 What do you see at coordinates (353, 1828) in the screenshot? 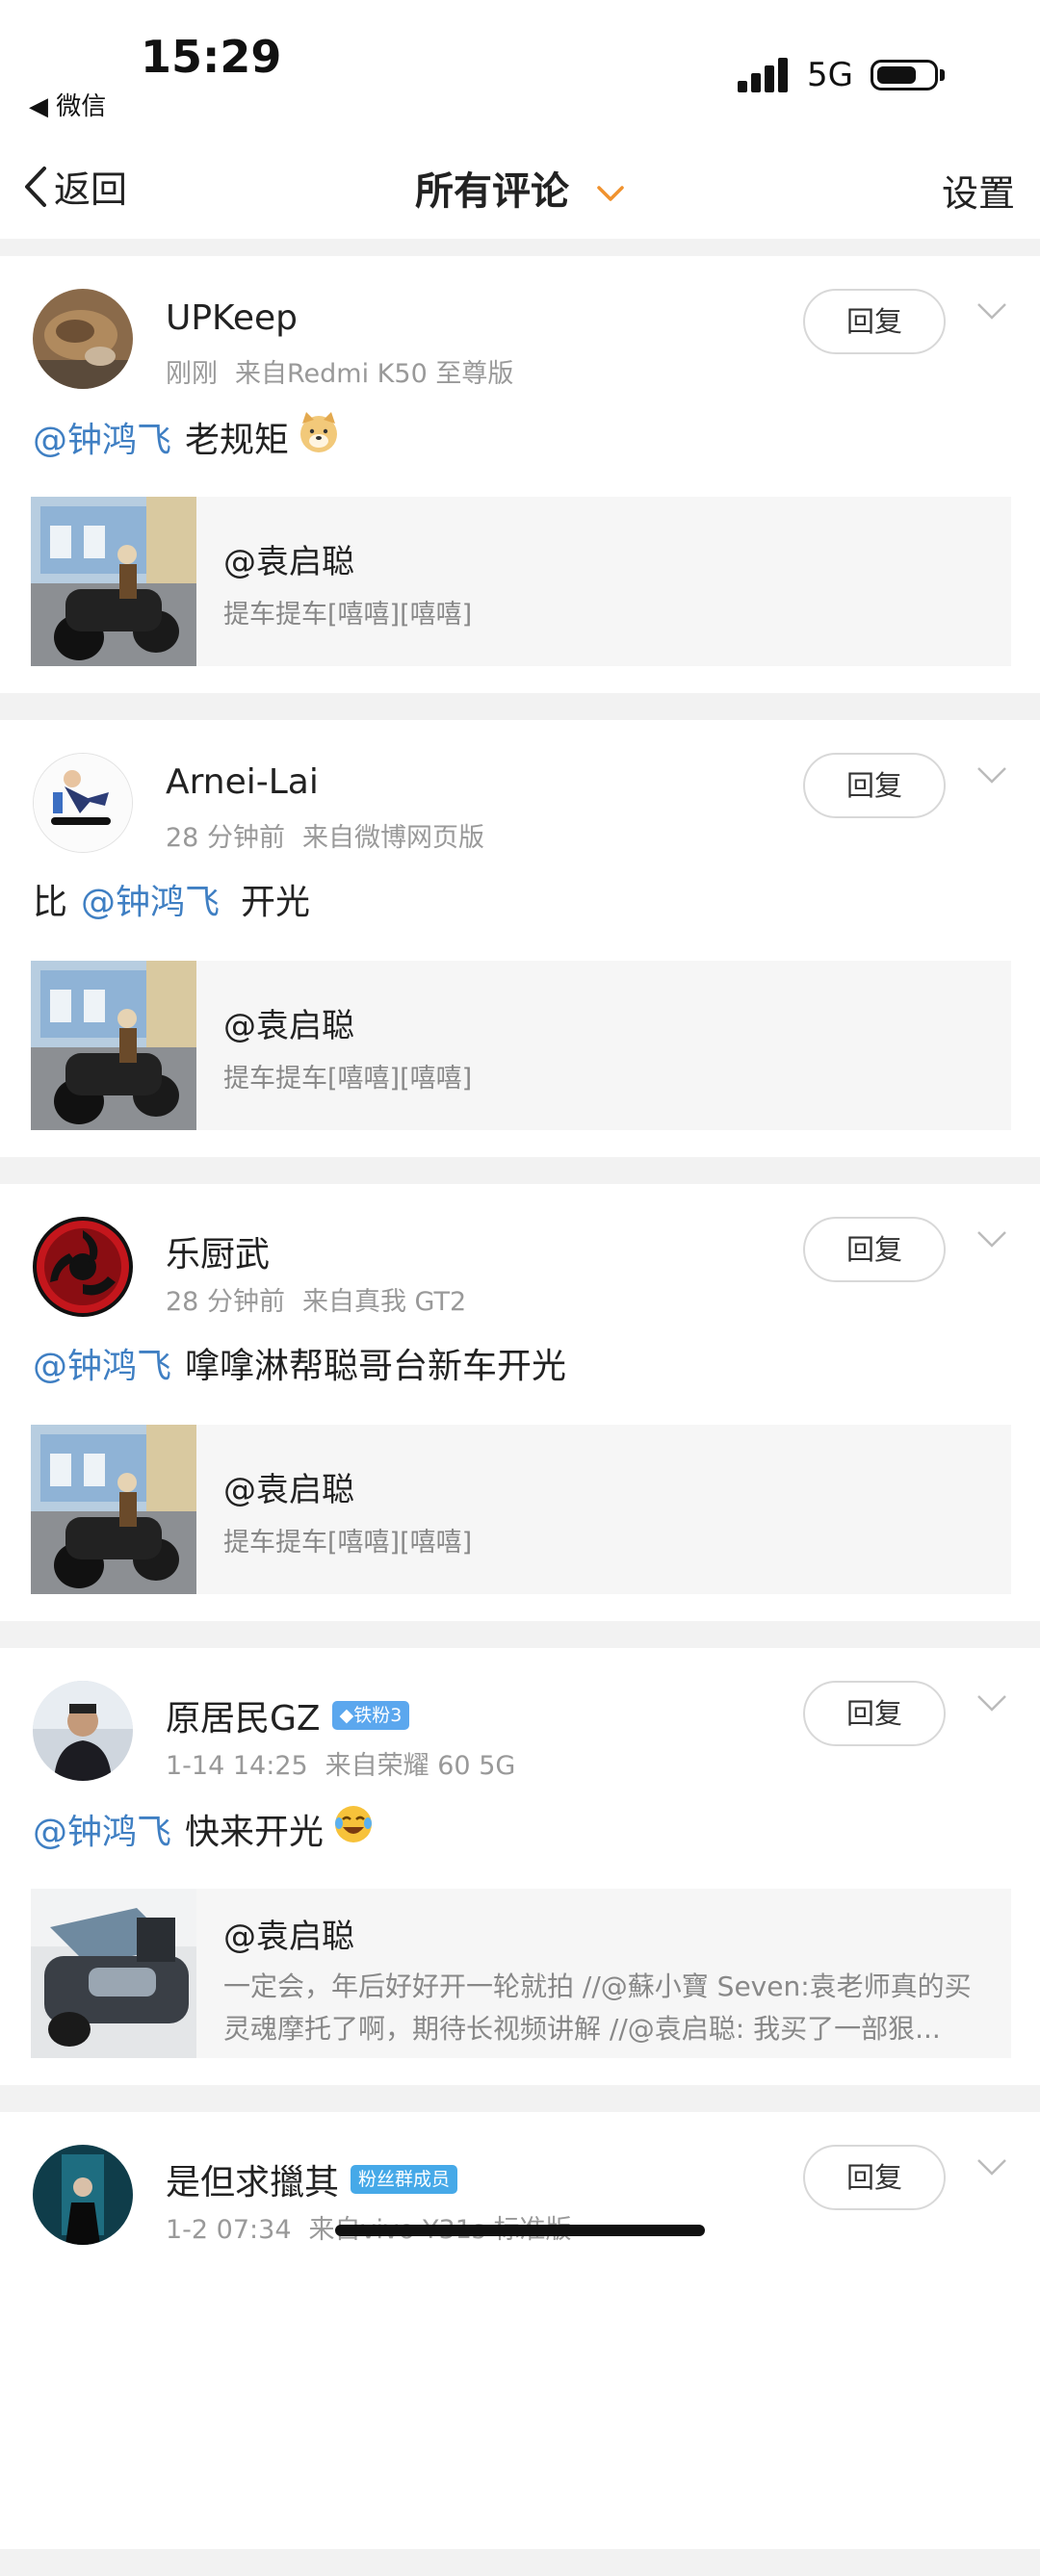
I see `laugh-cry-emoji-icon` at bounding box center [353, 1828].